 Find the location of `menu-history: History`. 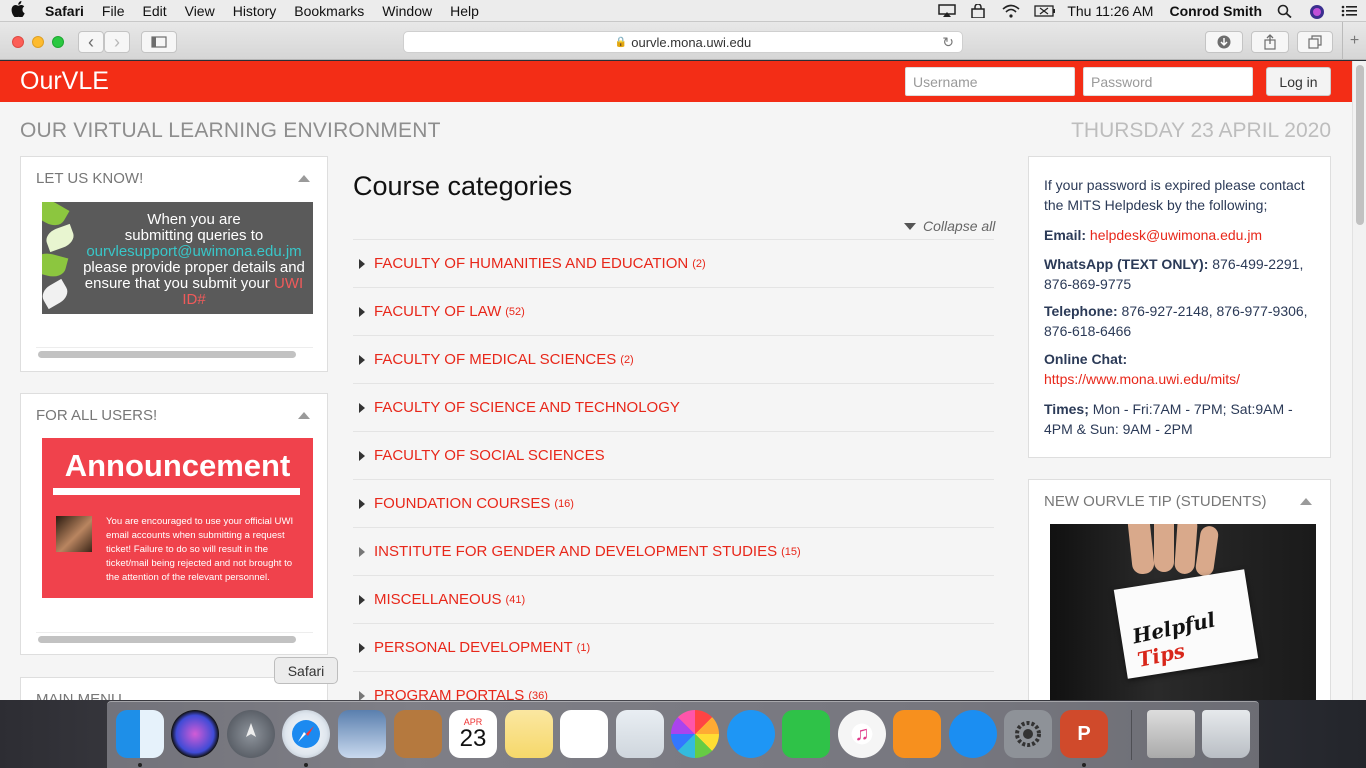

menu-history: History is located at coordinates (255, 11).